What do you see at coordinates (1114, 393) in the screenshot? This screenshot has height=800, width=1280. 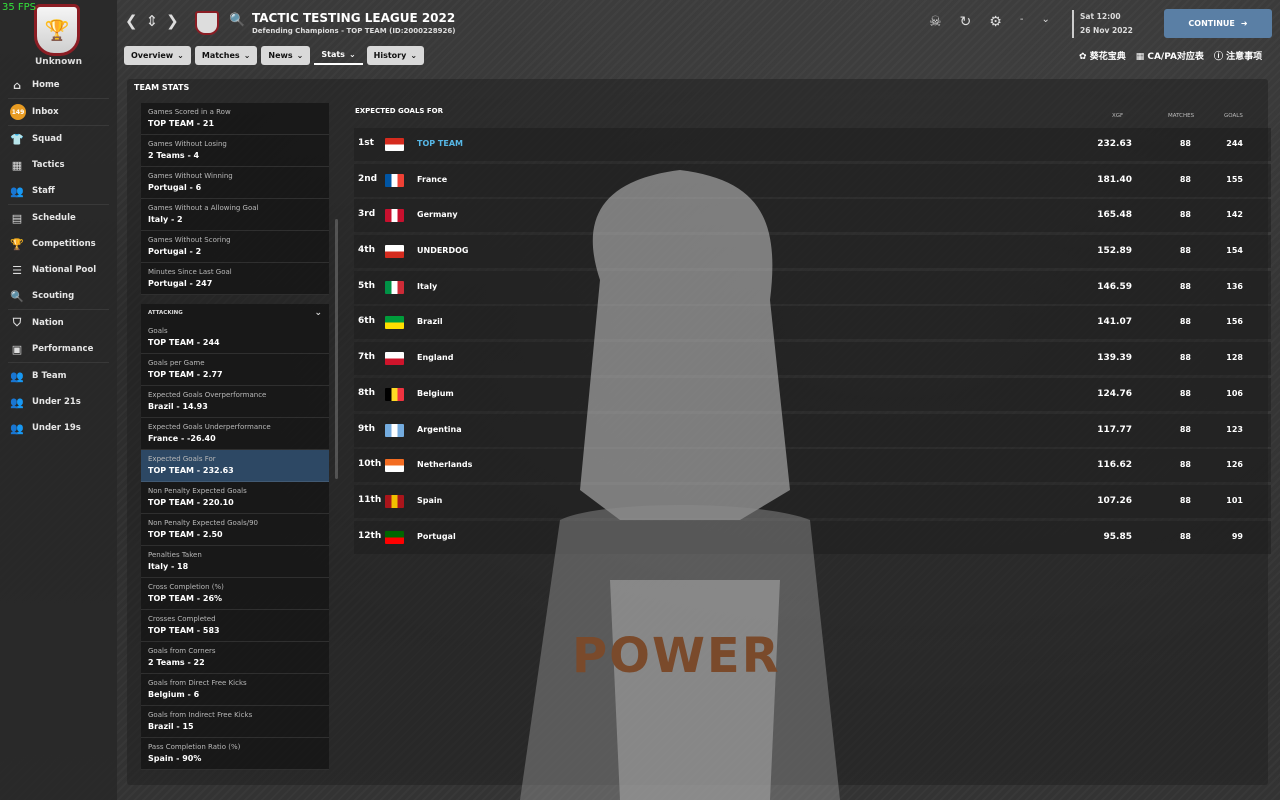 I see `xgf-value: 124.76` at bounding box center [1114, 393].